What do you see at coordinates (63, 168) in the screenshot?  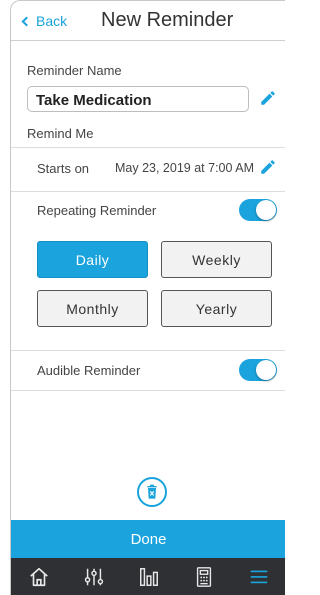 I see `starts-on-label: Starts on` at bounding box center [63, 168].